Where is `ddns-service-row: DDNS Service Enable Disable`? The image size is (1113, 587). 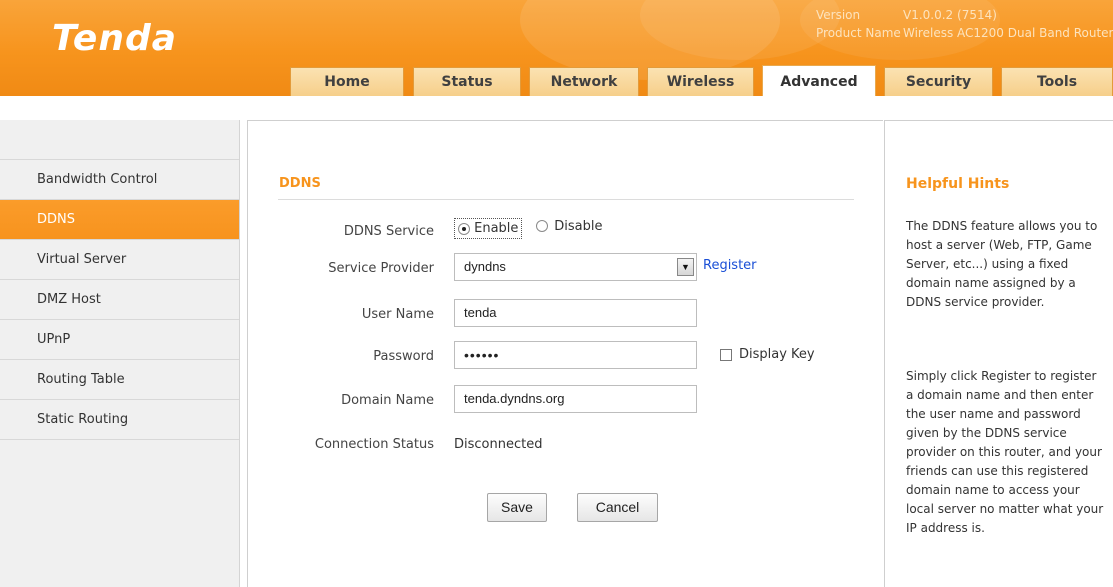
ddns-service-row: DDNS Service Enable Disable is located at coordinates (566, 233).